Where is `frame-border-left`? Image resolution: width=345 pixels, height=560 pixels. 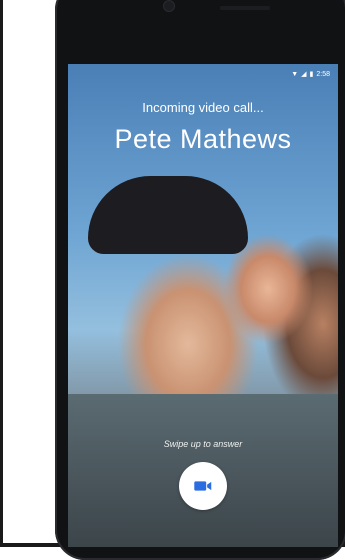
frame-border-left is located at coordinates (1, 273).